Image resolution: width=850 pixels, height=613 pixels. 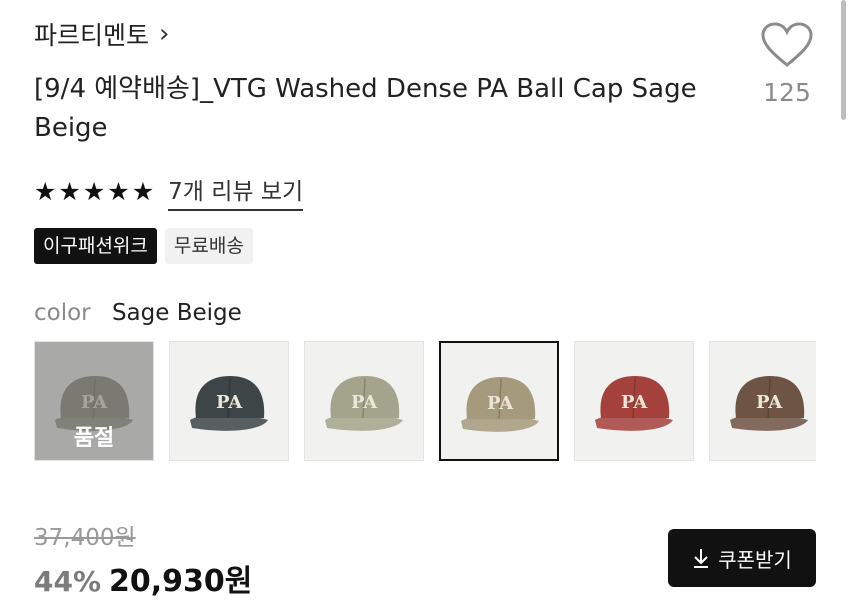 I want to click on discount-rate: 44%, so click(x=68, y=581).